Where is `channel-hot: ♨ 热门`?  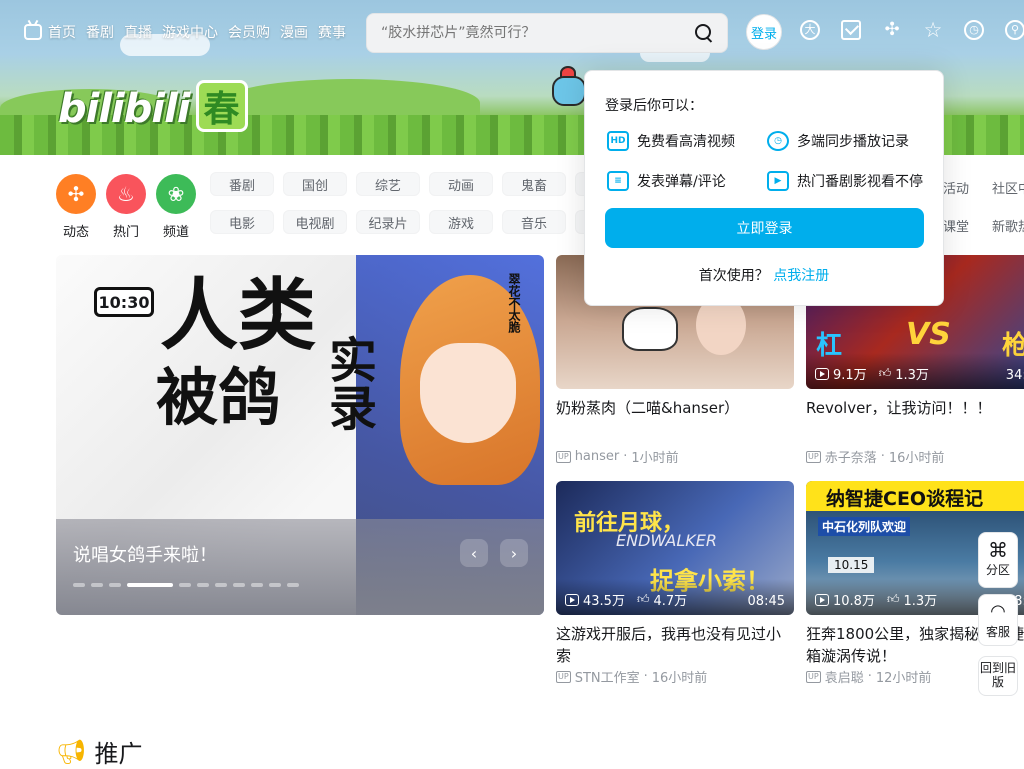 channel-hot: ♨ 热门 is located at coordinates (126, 207).